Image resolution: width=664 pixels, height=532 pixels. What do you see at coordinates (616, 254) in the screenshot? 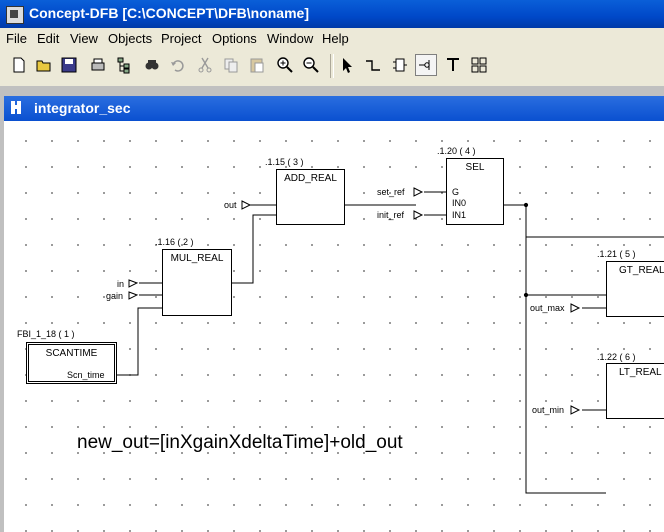
I see `gt-real-id: .1.21 ( 5 )` at bounding box center [616, 254].